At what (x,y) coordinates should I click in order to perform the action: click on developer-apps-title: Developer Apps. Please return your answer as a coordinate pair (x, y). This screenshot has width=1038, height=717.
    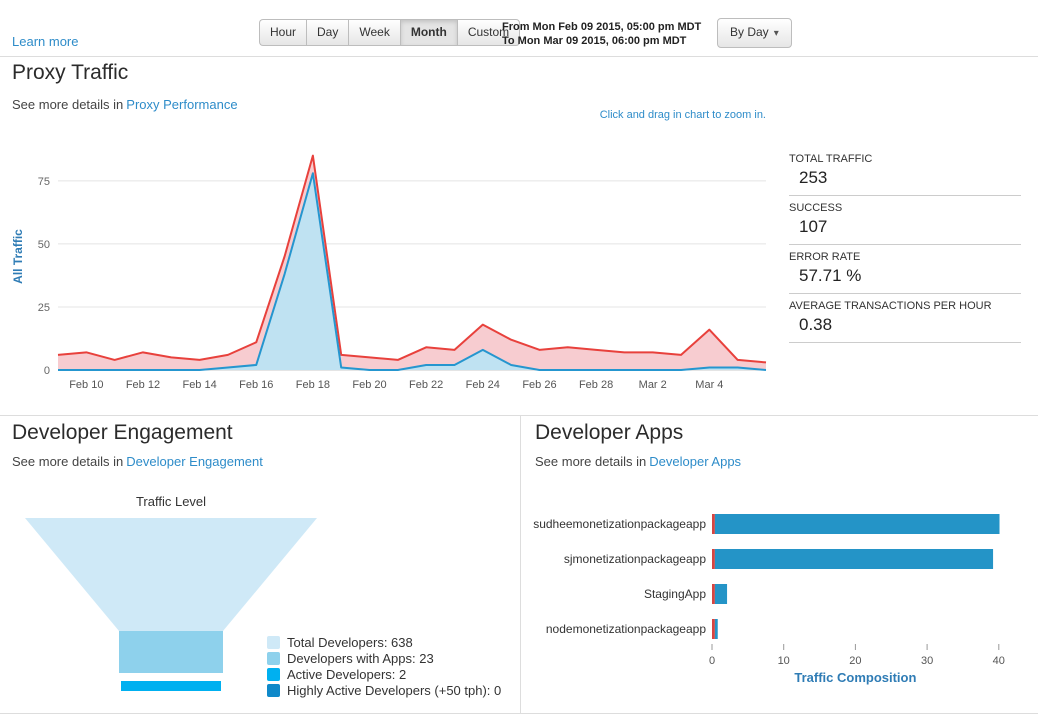
    Looking at the image, I should click on (609, 432).